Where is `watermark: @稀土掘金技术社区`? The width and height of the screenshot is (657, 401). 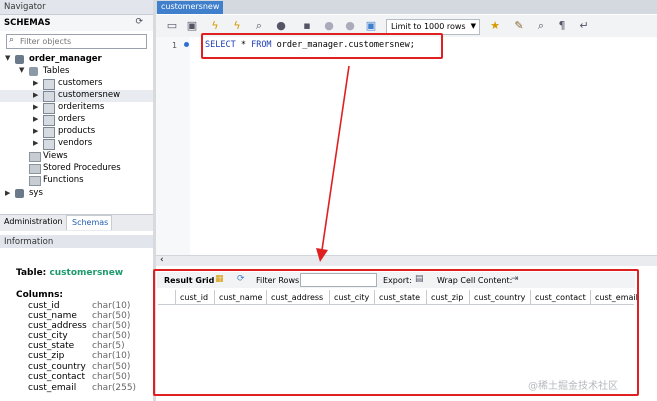
watermark: @稀土掘金技术社区 is located at coordinates (573, 386).